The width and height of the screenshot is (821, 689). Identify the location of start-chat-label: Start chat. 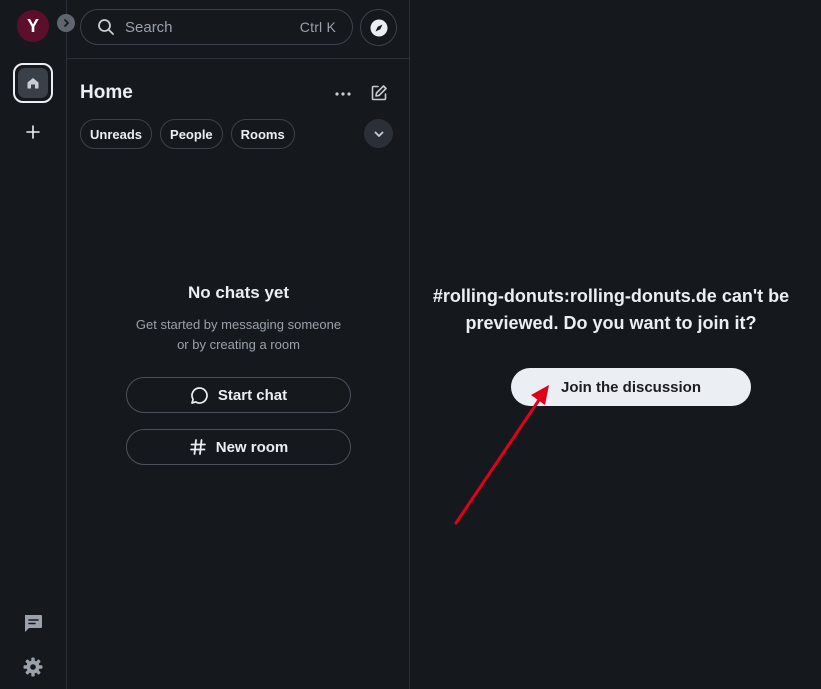
(252, 395).